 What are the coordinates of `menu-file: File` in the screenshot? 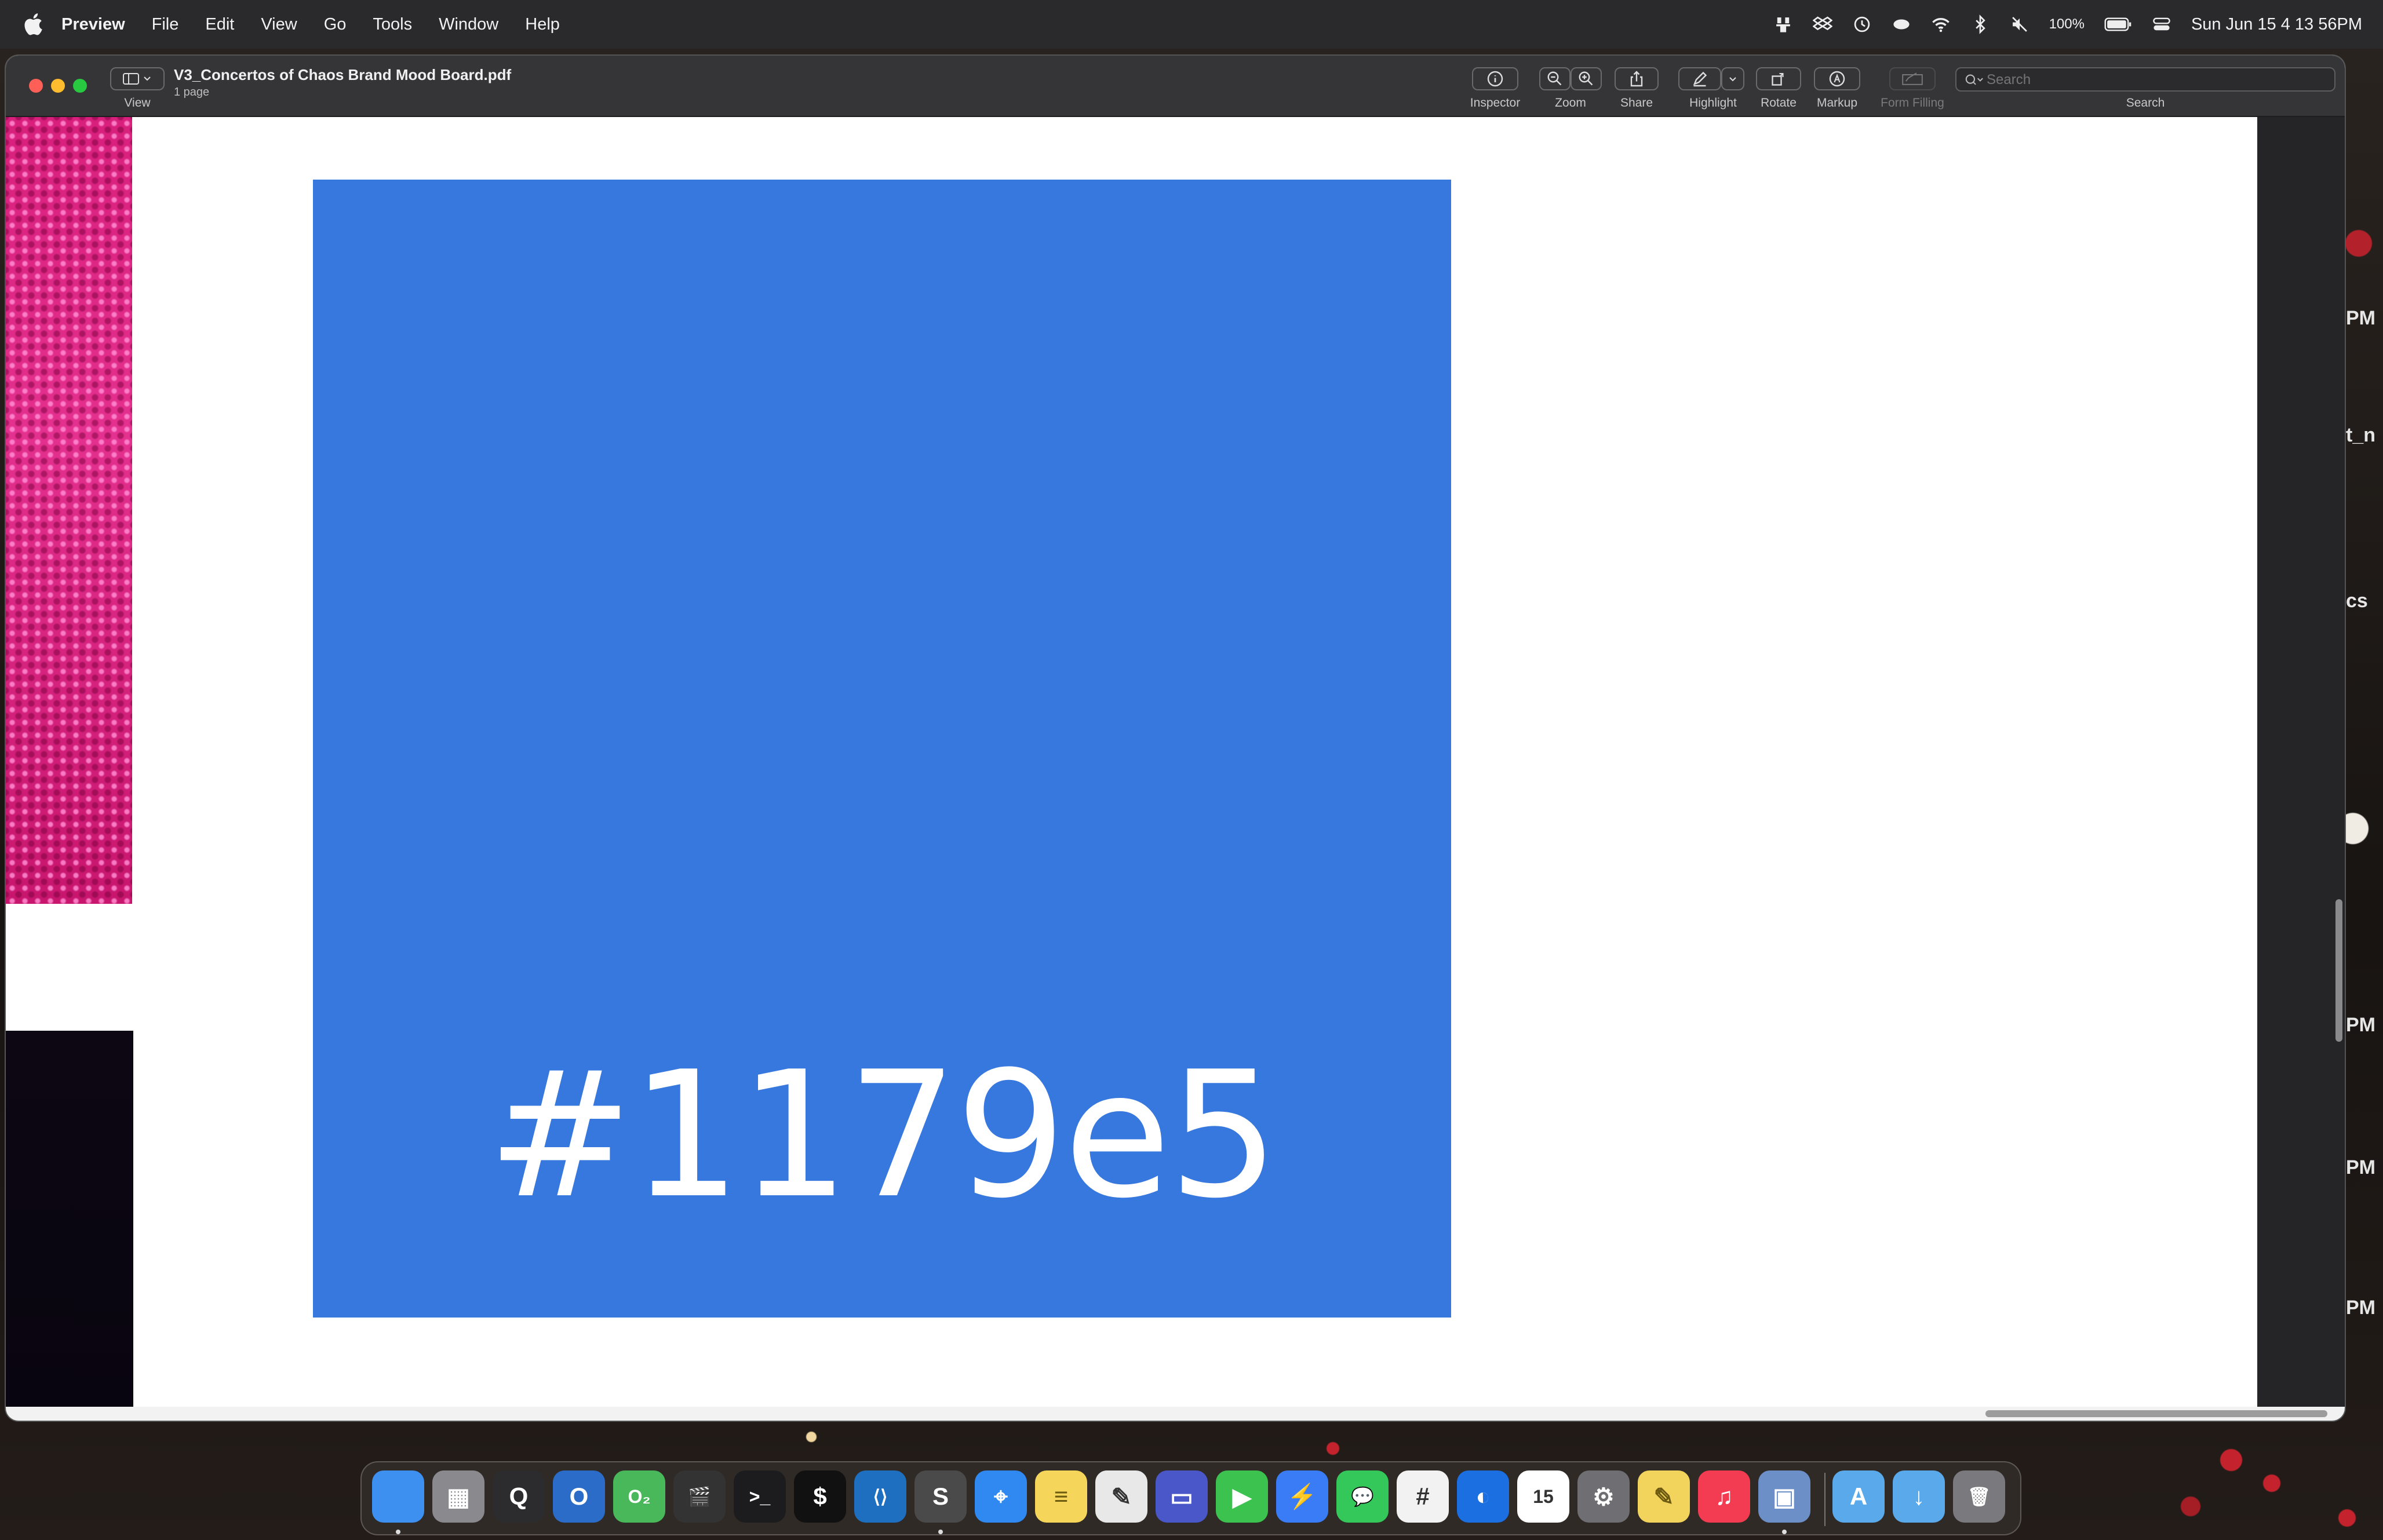 It's located at (165, 25).